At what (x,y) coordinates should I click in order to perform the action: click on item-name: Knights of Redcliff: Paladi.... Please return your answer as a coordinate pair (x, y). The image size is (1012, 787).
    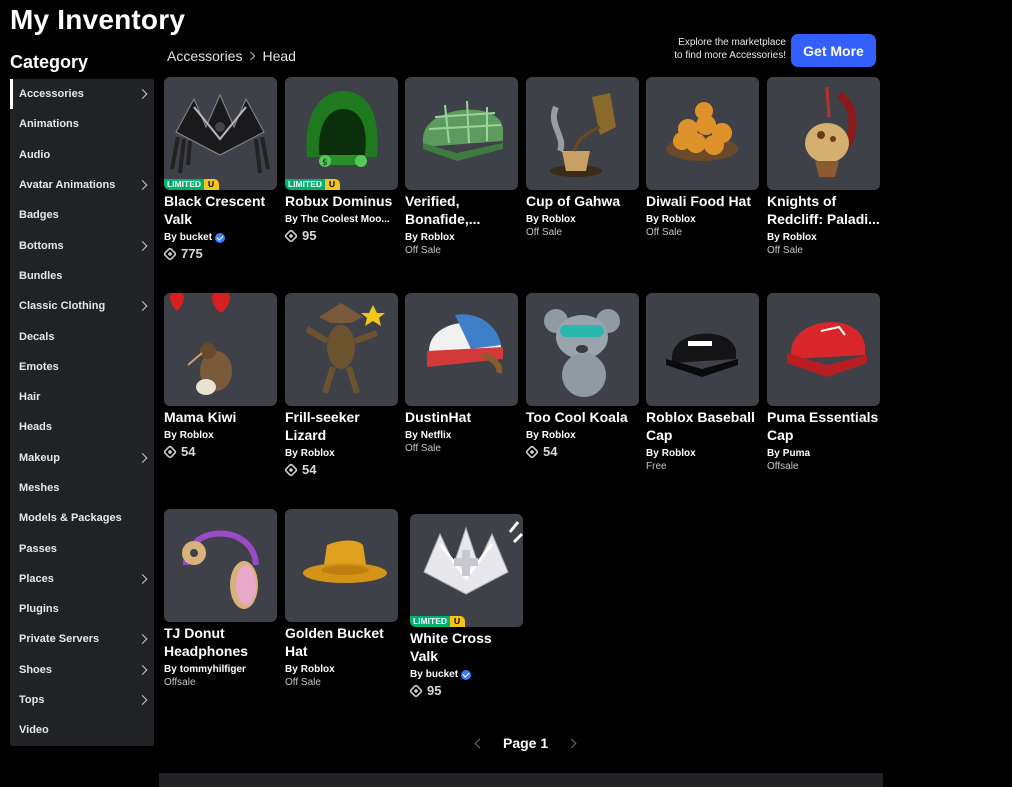
    Looking at the image, I should click on (823, 210).